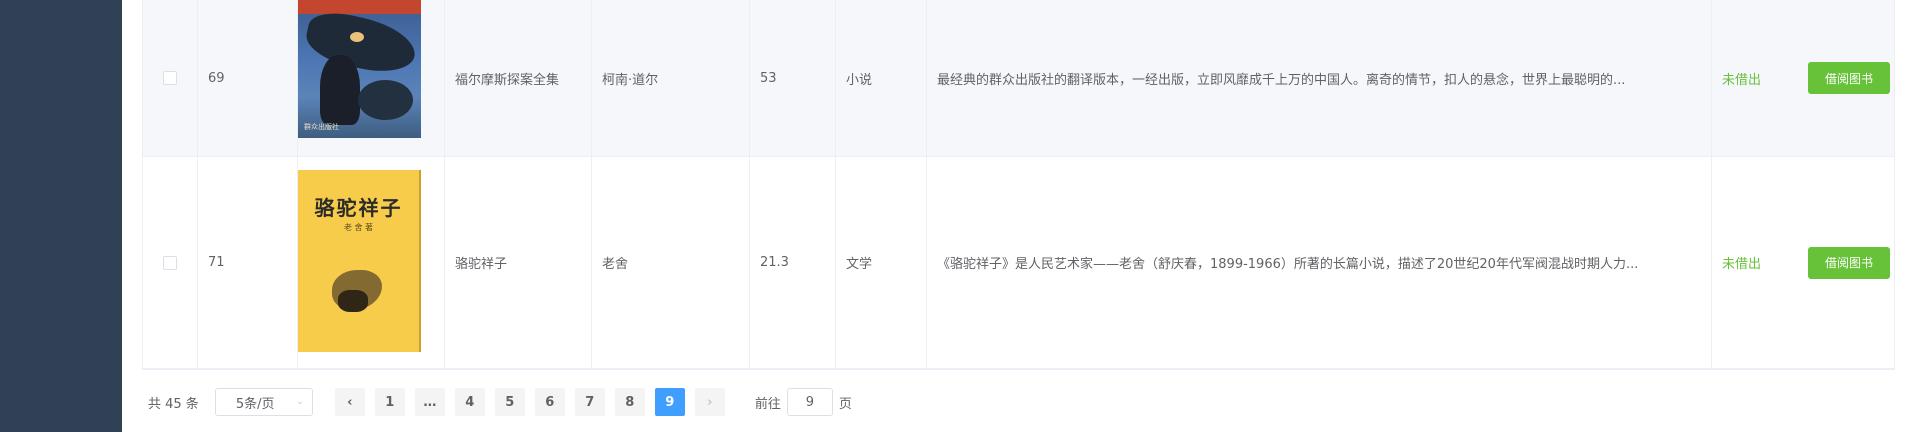 The height and width of the screenshot is (432, 1920). What do you see at coordinates (359, 69) in the screenshot?
I see `book-cover-image: 群众出版社` at bounding box center [359, 69].